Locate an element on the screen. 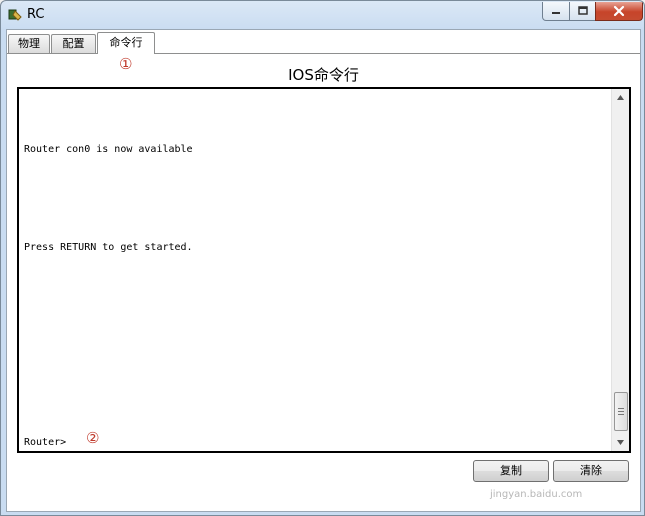 This screenshot has height=516, width=645. watermark-text: jingyan.baidu.com is located at coordinates (536, 494).